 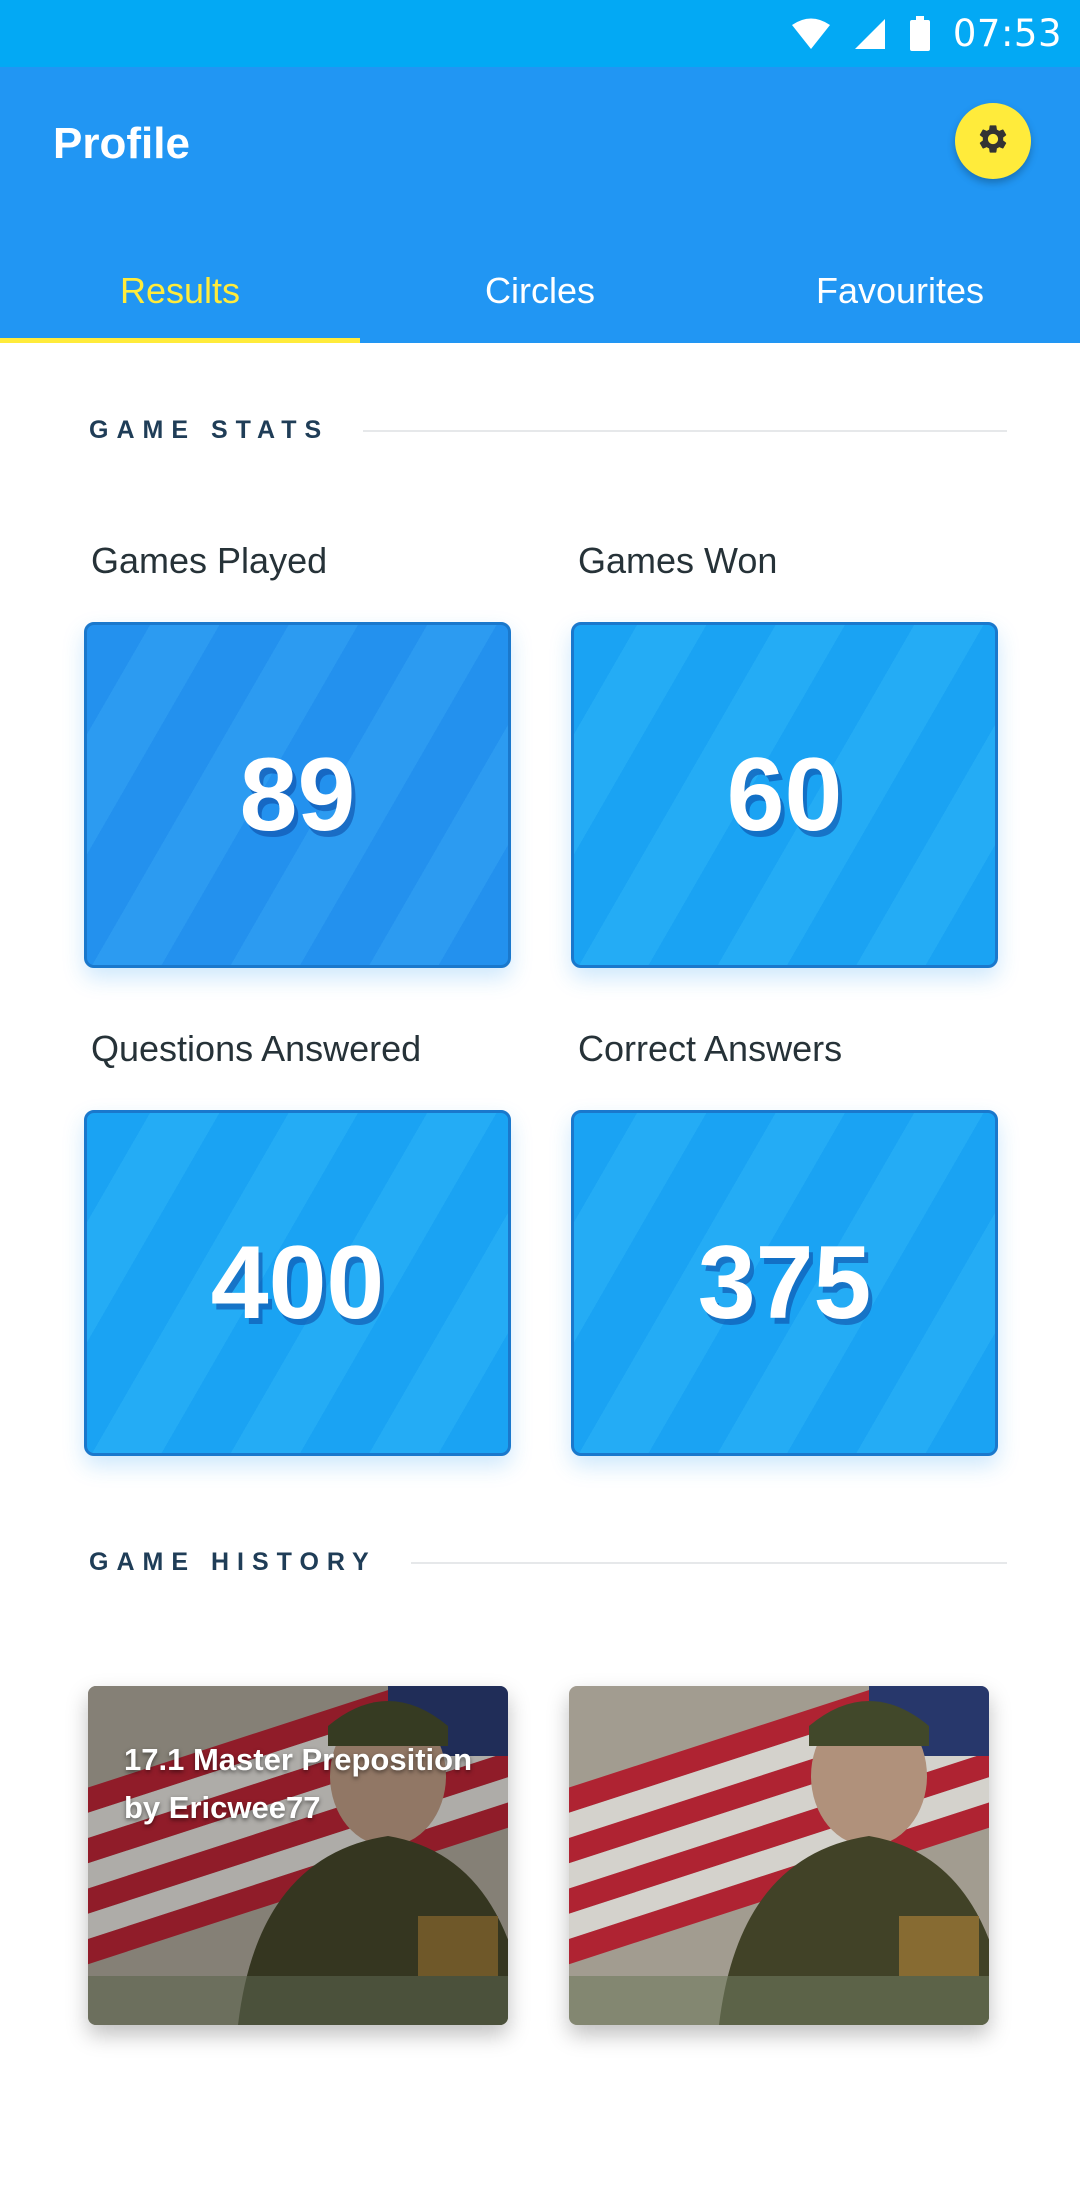 I want to click on stat-value: 400, so click(x=297, y=1282).